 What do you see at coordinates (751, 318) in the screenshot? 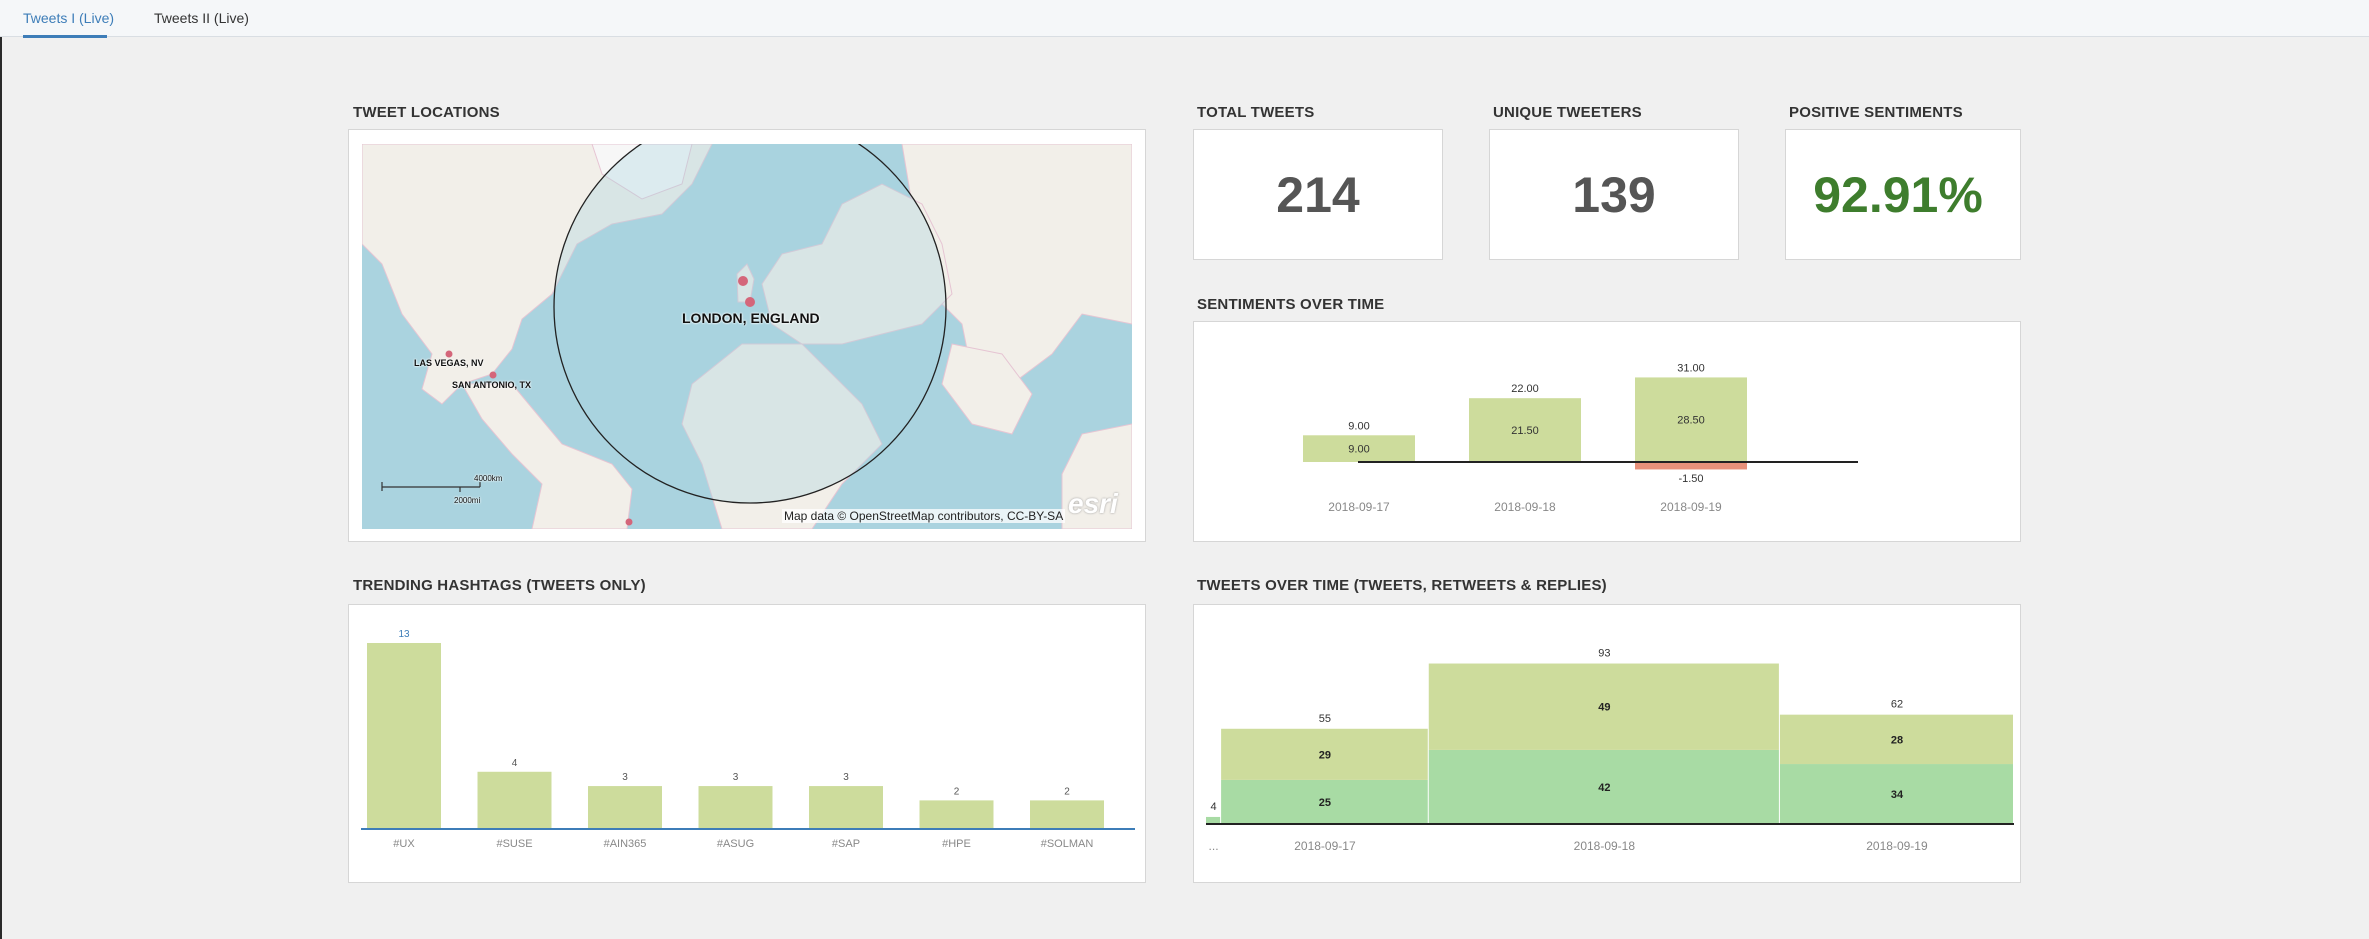
I see `map-label-london: LONDON, ENGLAND` at bounding box center [751, 318].